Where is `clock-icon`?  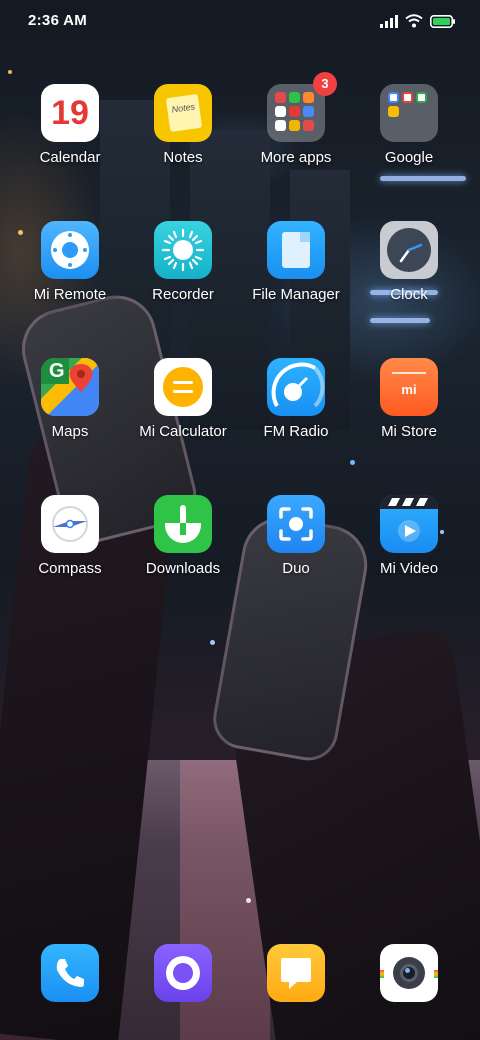
clock-icon is located at coordinates (409, 250).